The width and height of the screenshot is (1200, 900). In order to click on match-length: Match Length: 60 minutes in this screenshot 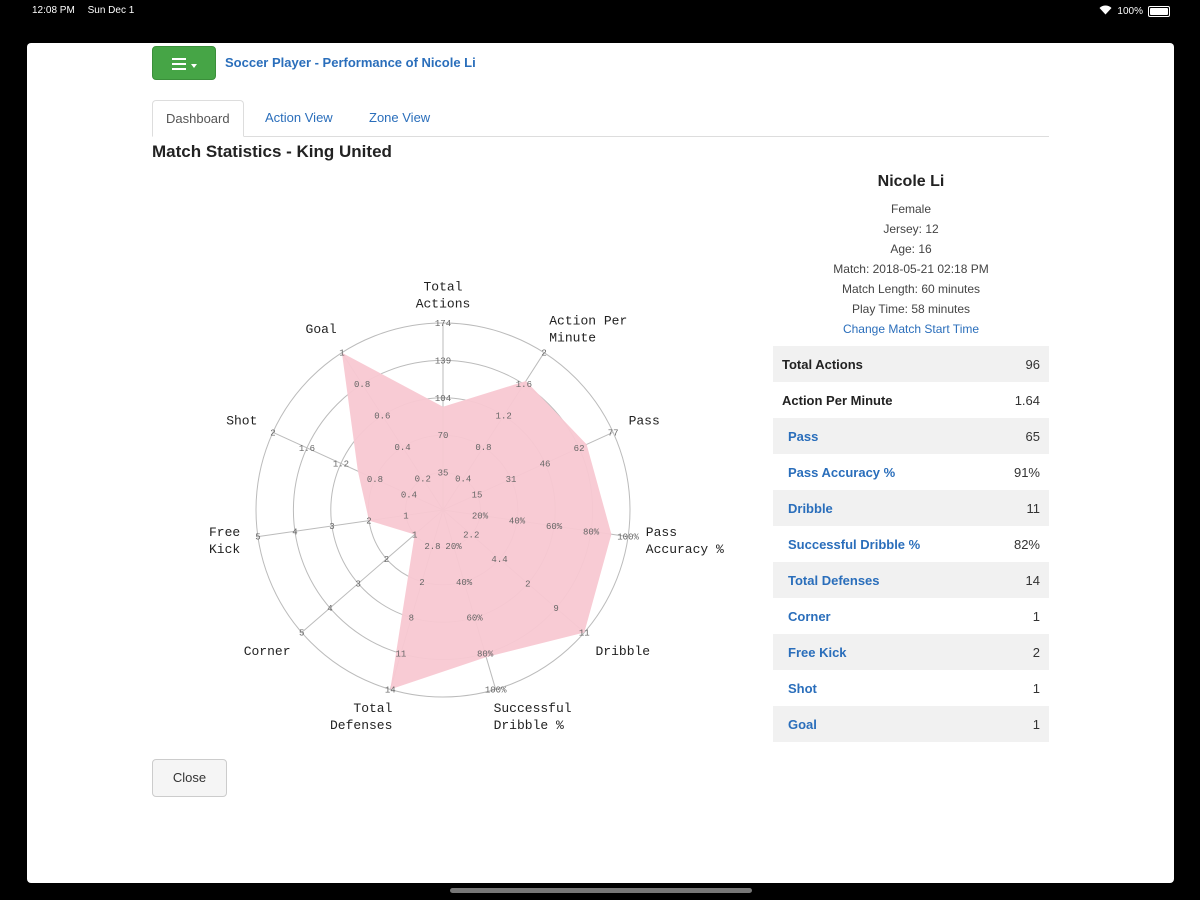, I will do `click(911, 289)`.